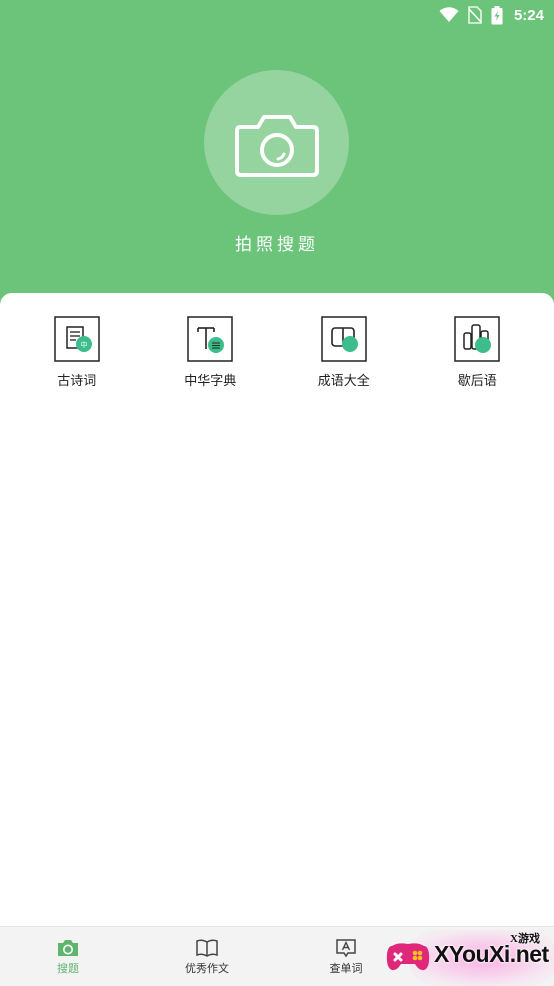 The width and height of the screenshot is (554, 986). I want to click on feature-label: 中华字典, so click(210, 381).